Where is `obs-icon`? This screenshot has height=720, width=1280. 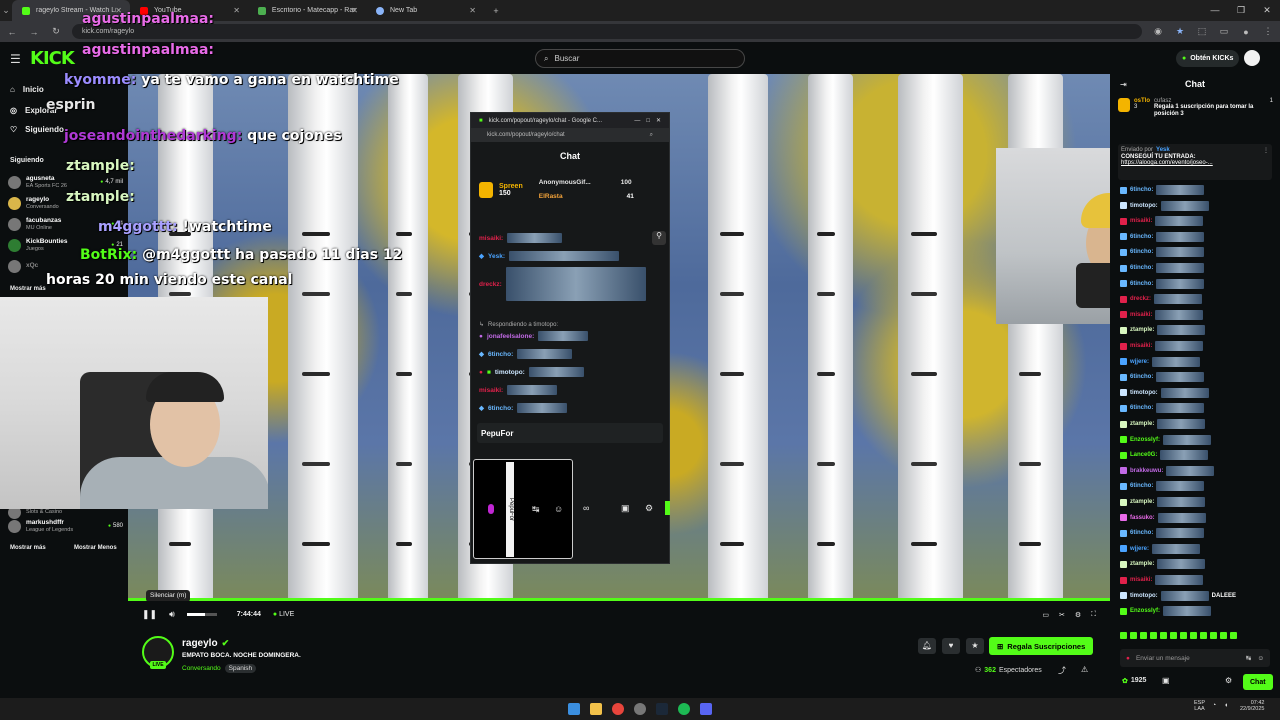 obs-icon is located at coordinates (640, 709).